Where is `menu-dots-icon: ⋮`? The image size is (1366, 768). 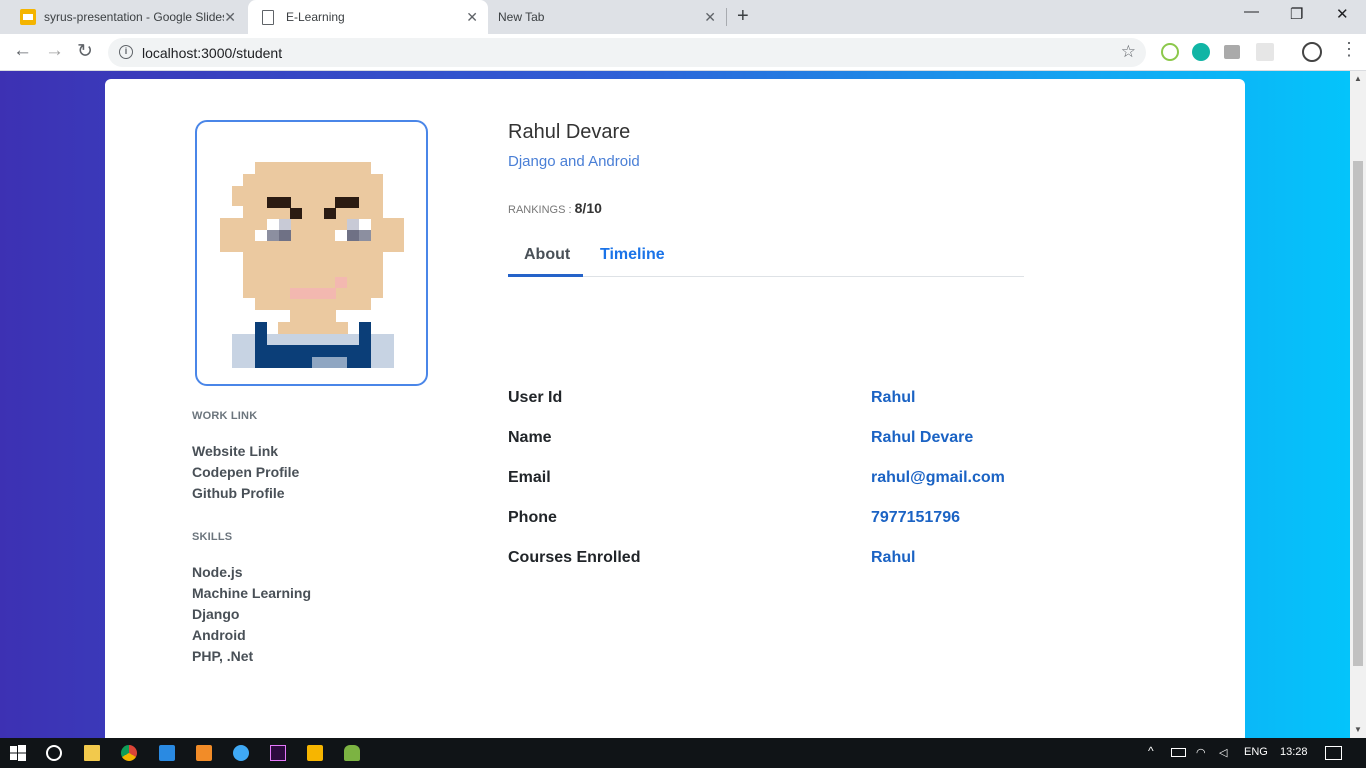 menu-dots-icon: ⋮ is located at coordinates (1349, 49).